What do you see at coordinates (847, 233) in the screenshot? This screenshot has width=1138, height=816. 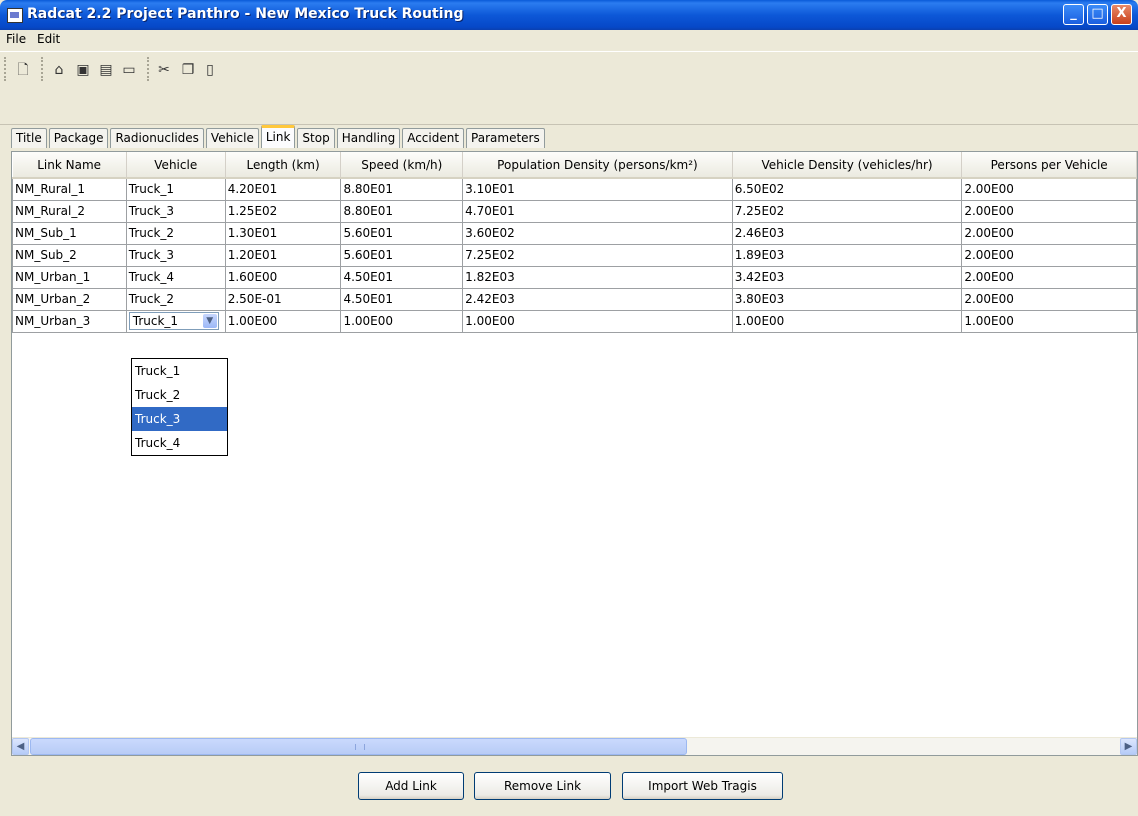 I see `table-cell: 2.46E03` at bounding box center [847, 233].